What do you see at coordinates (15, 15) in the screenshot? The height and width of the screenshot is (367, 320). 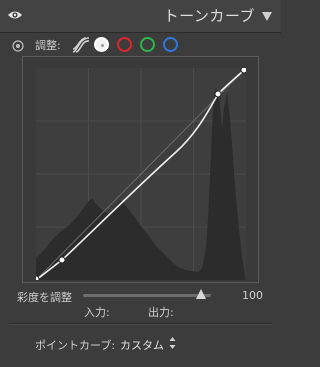 I see `eye-icon` at bounding box center [15, 15].